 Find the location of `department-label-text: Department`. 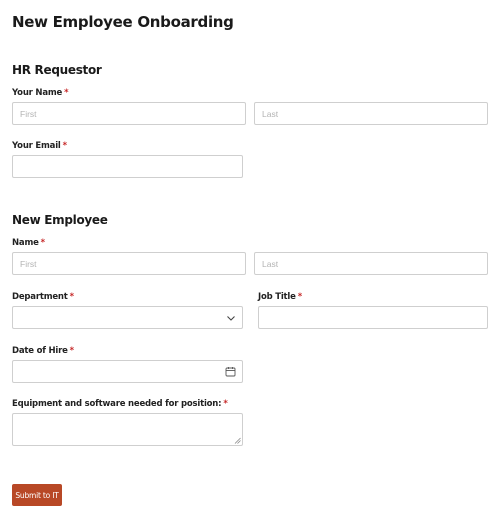

department-label-text: Department is located at coordinates (40, 297).